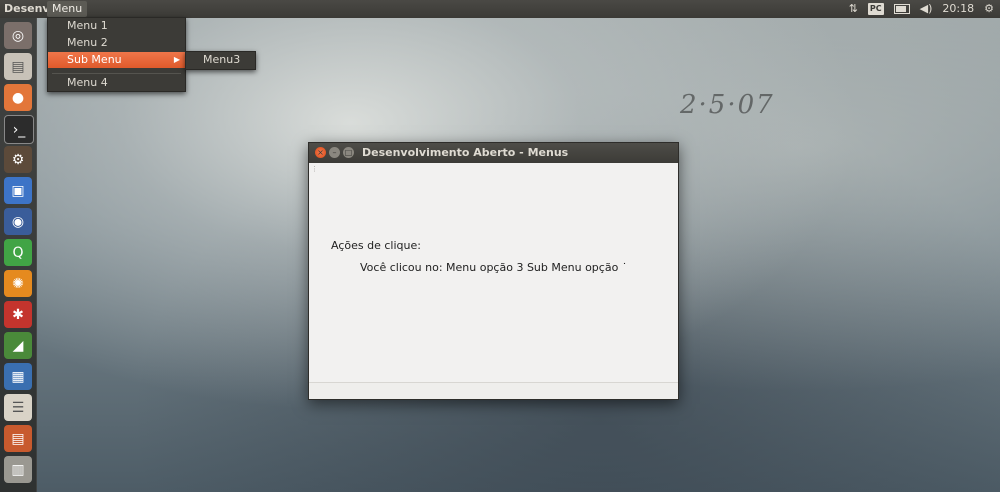 The width and height of the screenshot is (1000, 492). What do you see at coordinates (875, 9) in the screenshot?
I see `keyboard-layout-indicator: PC` at bounding box center [875, 9].